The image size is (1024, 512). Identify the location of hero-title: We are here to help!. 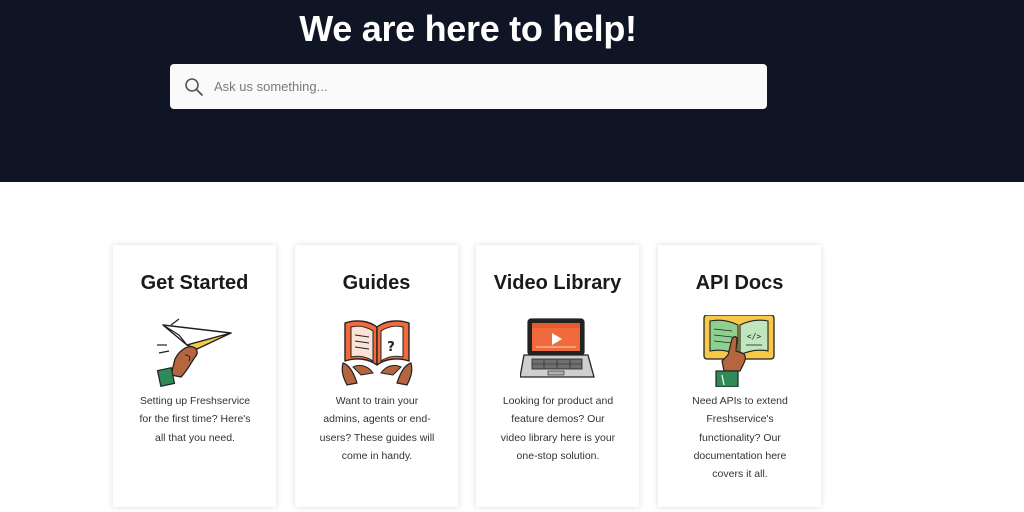
(468, 28).